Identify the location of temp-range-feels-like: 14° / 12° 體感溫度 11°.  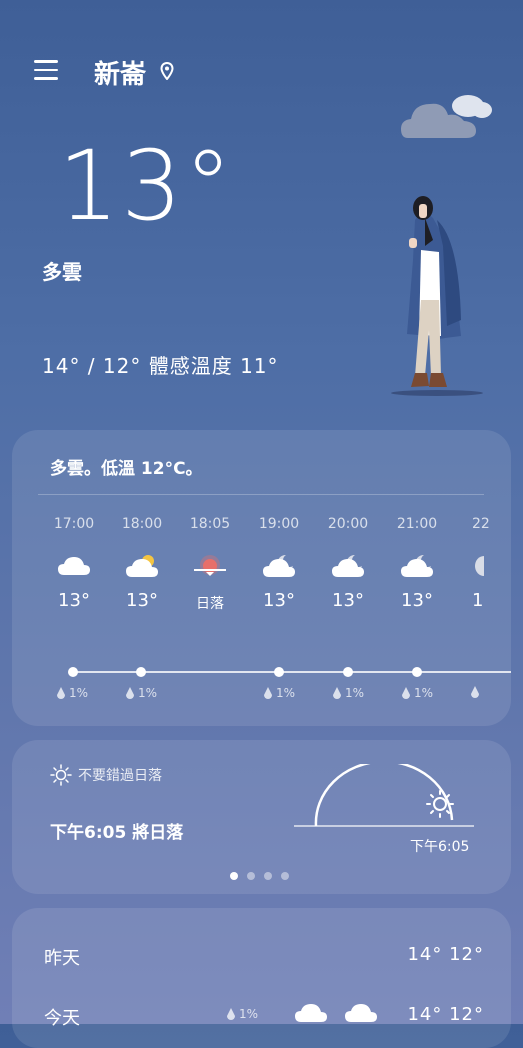
(160, 366).